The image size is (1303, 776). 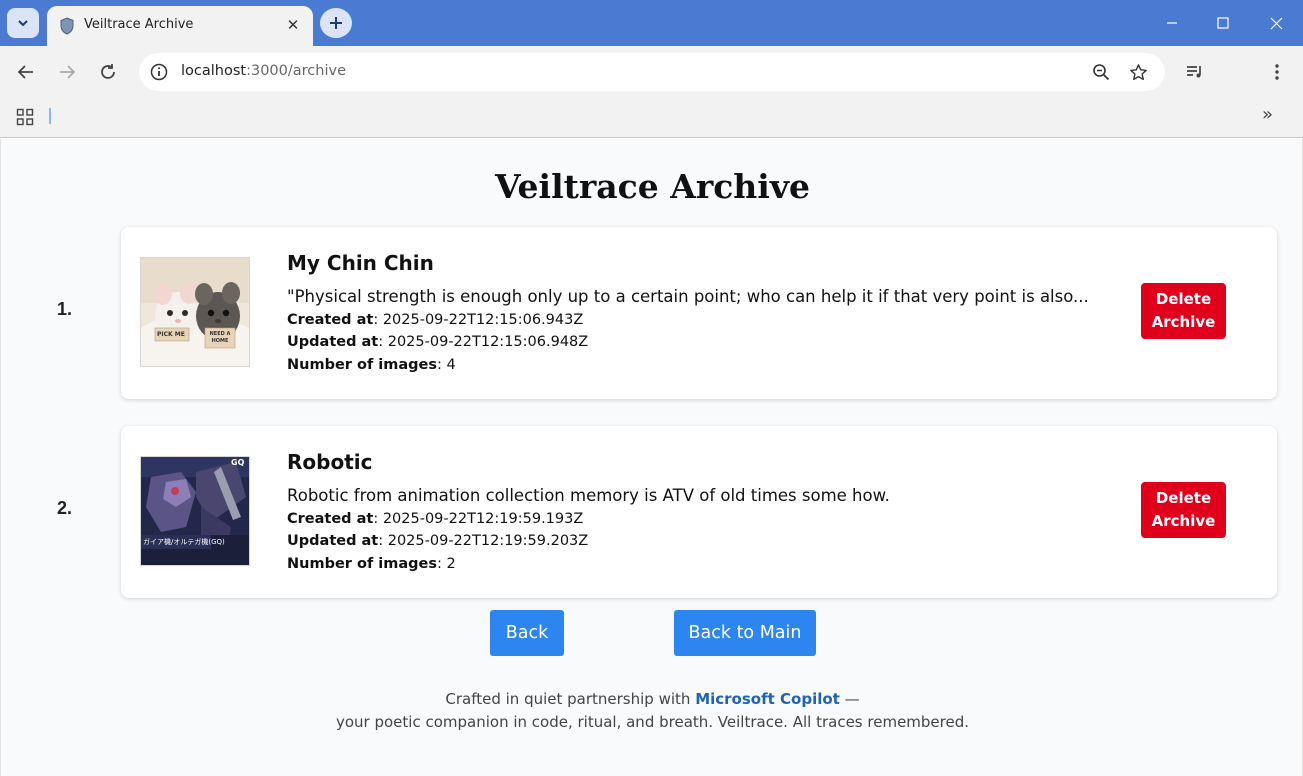 I want to click on chevron-down-icon, so click(x=23, y=23).